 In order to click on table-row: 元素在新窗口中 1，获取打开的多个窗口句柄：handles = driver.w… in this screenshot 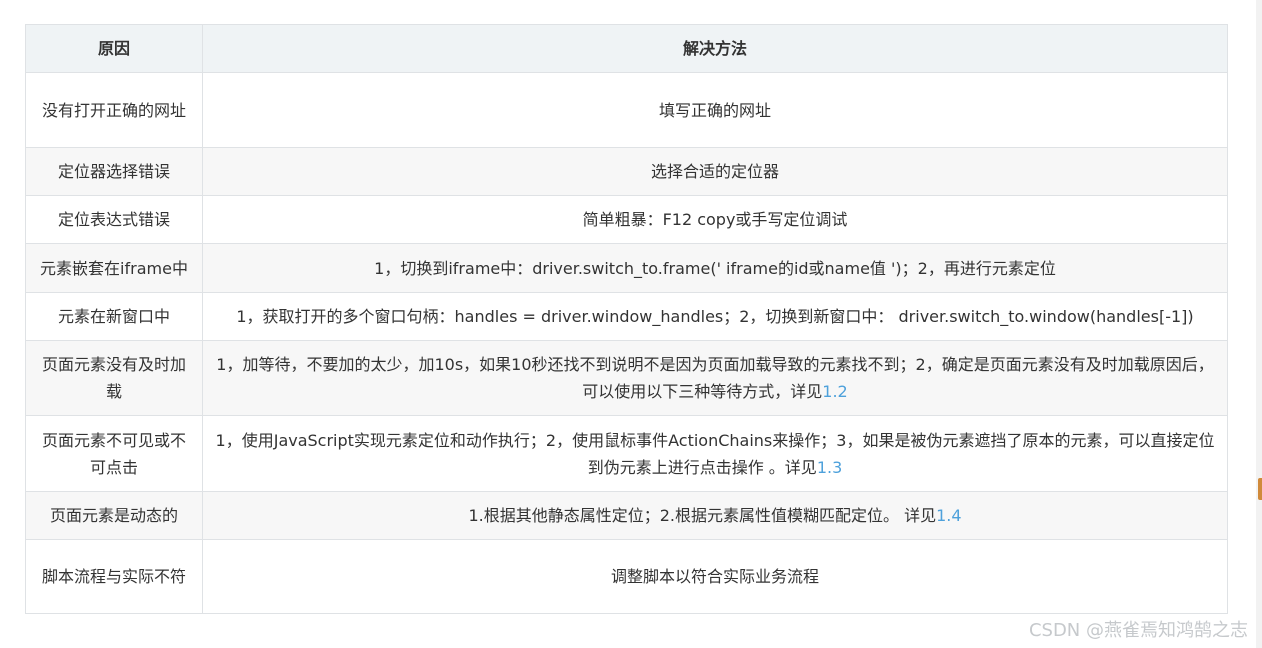, I will do `click(626, 316)`.